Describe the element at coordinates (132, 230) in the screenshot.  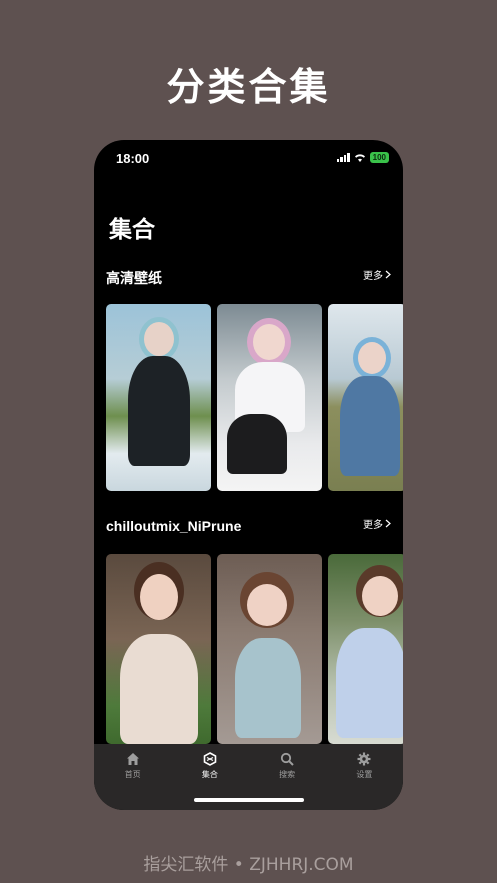
I see `page-heading: 集合` at that location.